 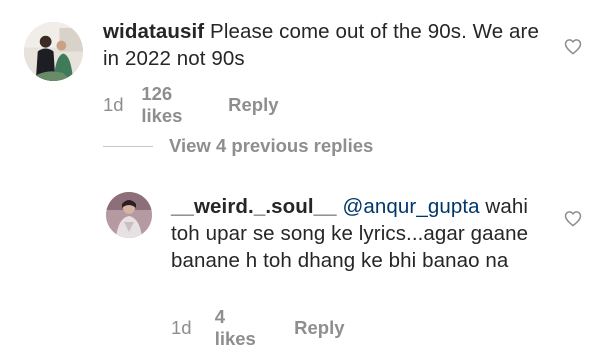 I want to click on reply-username: __weird._.soul__, so click(x=254, y=206).